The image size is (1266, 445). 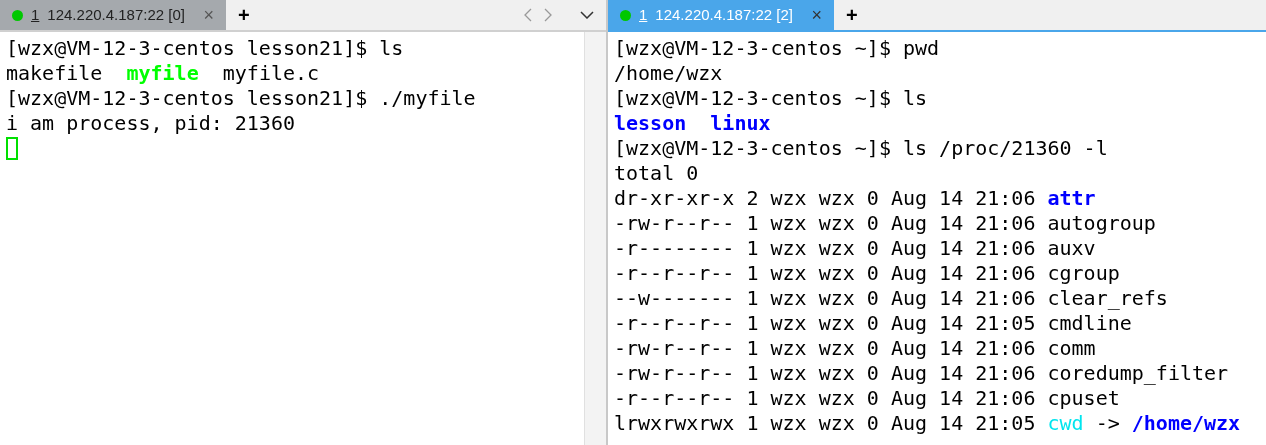 What do you see at coordinates (241, 98) in the screenshot?
I see `terminal-line: [wzx@VM-12-3-centos lesson21]$ ./myfile` at bounding box center [241, 98].